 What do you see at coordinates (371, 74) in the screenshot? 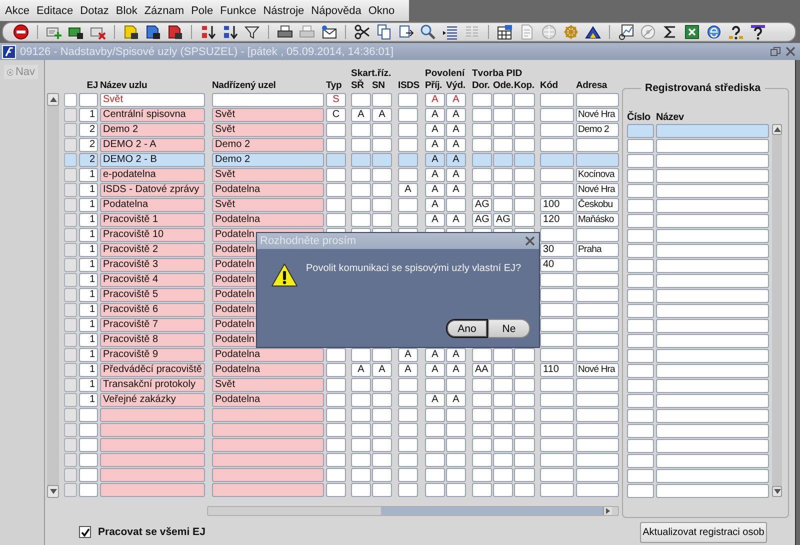
I see `column-group-header: Skart.říz.` at bounding box center [371, 74].